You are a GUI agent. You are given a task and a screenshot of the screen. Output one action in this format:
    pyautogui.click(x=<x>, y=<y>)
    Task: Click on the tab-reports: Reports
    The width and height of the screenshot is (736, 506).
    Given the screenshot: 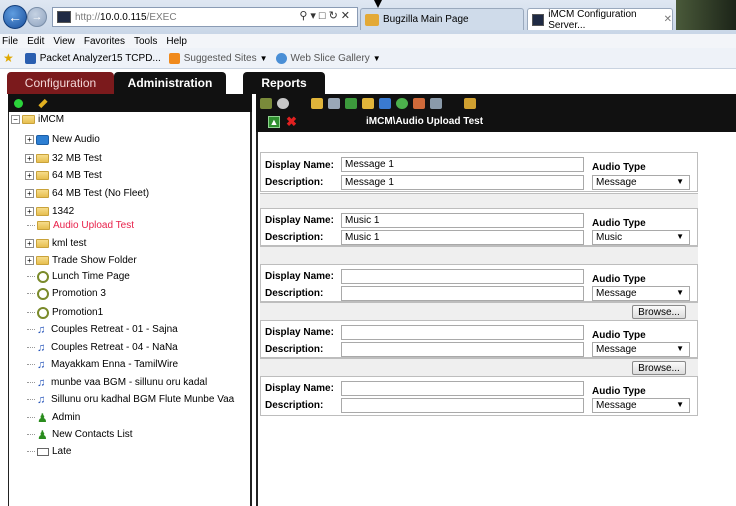 What is the action you would take?
    pyautogui.click(x=284, y=83)
    